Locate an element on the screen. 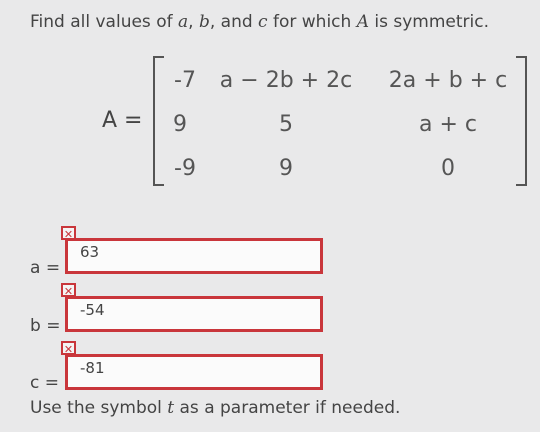 This screenshot has height=432, width=540. matrix-cell-r2c2: 5 is located at coordinates (286, 124).